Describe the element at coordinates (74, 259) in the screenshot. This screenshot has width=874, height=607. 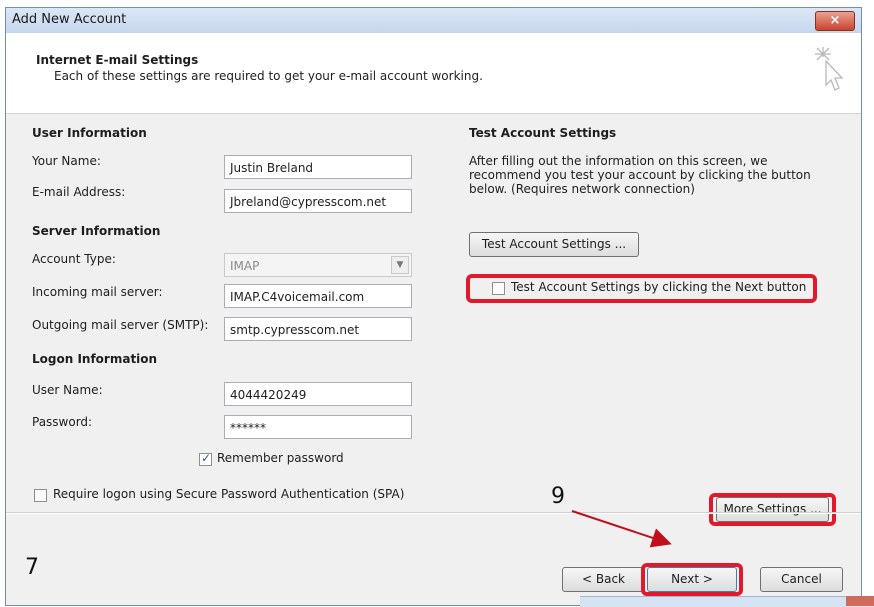
I see `account-type-label: Account Type:` at that location.